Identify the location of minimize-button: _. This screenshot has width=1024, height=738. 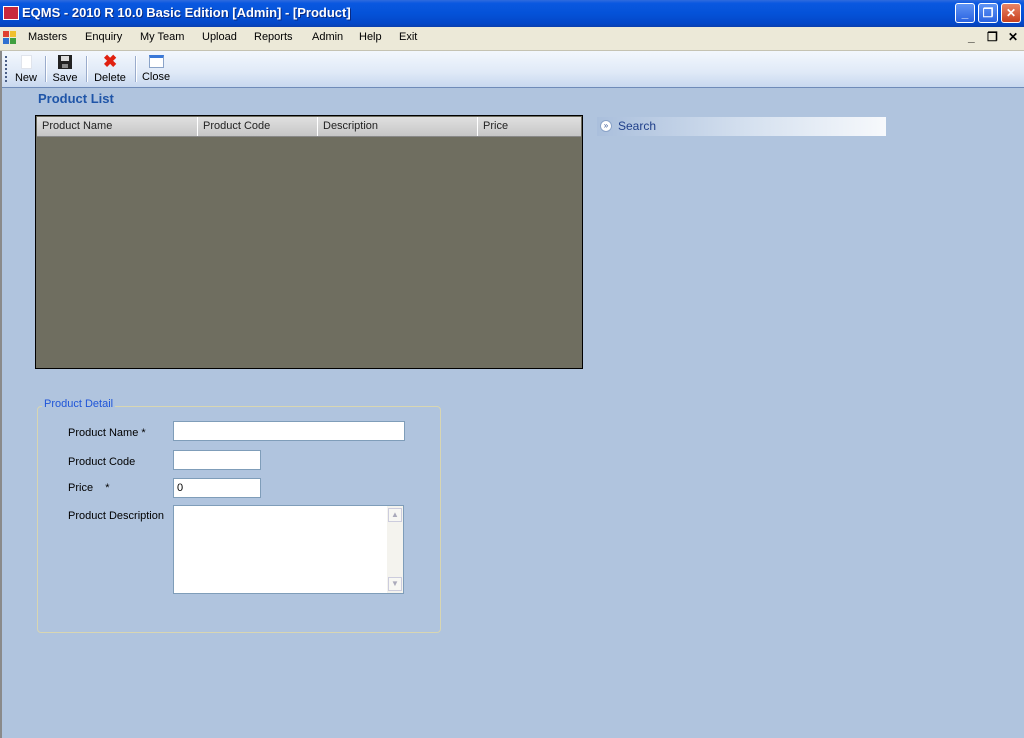
(965, 13).